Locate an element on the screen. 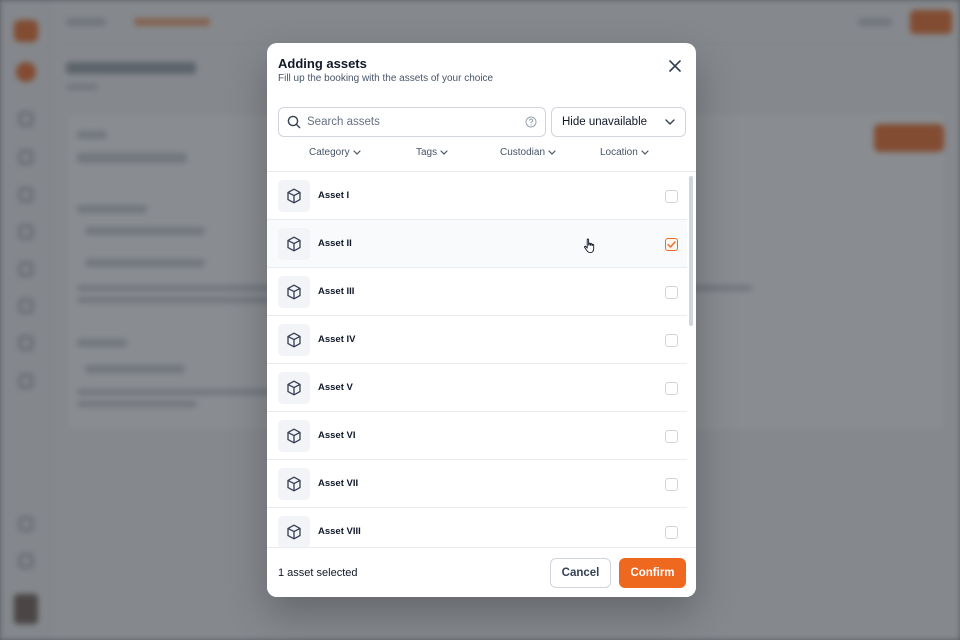 The height and width of the screenshot is (640, 960). filter-tags: Tags is located at coordinates (432, 152).